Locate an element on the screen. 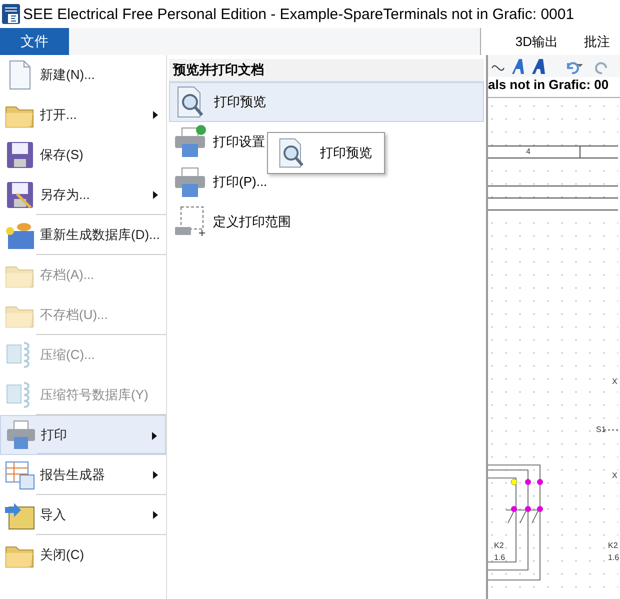 The width and height of the screenshot is (620, 599). tooltip-text: 打印预览 is located at coordinates (346, 153).